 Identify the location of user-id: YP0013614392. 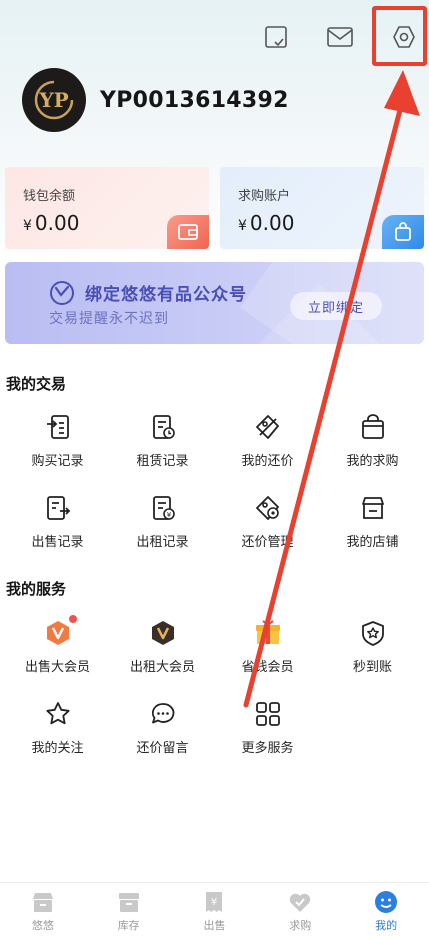
(194, 100).